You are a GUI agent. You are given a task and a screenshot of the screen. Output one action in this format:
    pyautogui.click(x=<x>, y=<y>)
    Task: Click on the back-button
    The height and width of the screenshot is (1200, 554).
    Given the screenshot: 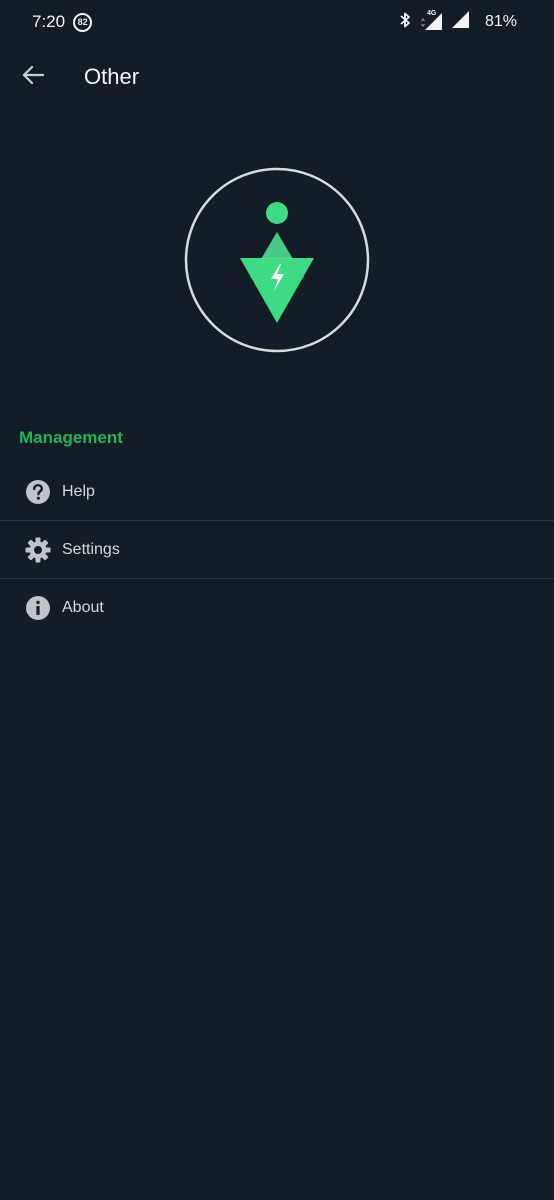 What is the action you would take?
    pyautogui.click(x=33, y=77)
    